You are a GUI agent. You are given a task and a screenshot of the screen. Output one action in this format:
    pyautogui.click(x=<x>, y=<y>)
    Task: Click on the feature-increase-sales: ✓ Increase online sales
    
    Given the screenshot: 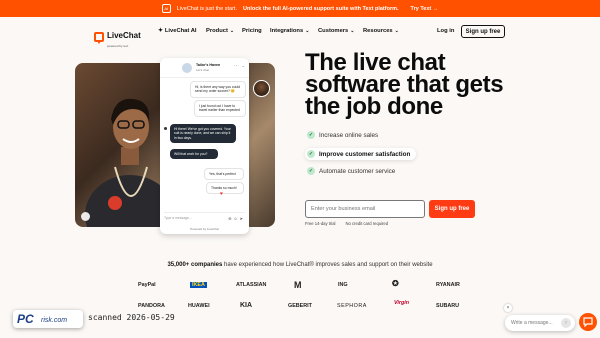 What is the action you would take?
    pyautogui.click(x=342, y=135)
    